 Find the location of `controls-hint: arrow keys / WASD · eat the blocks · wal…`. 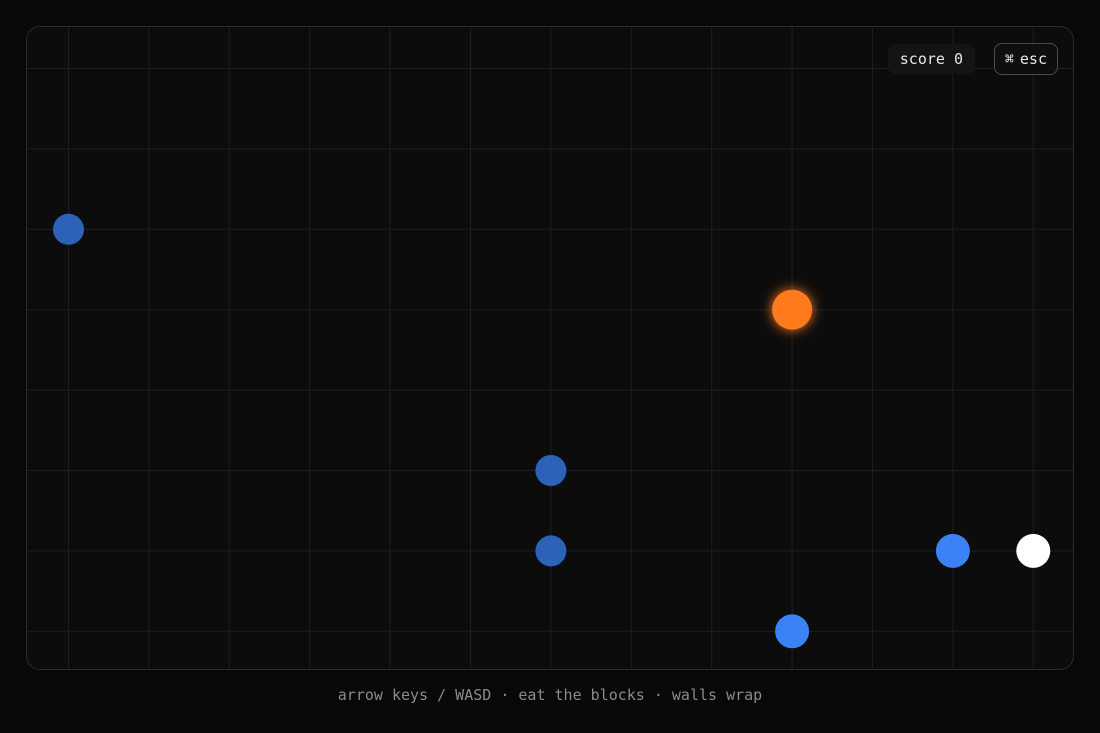

controls-hint: arrow keys / WASD · eat the blocks · wal… is located at coordinates (550, 695).